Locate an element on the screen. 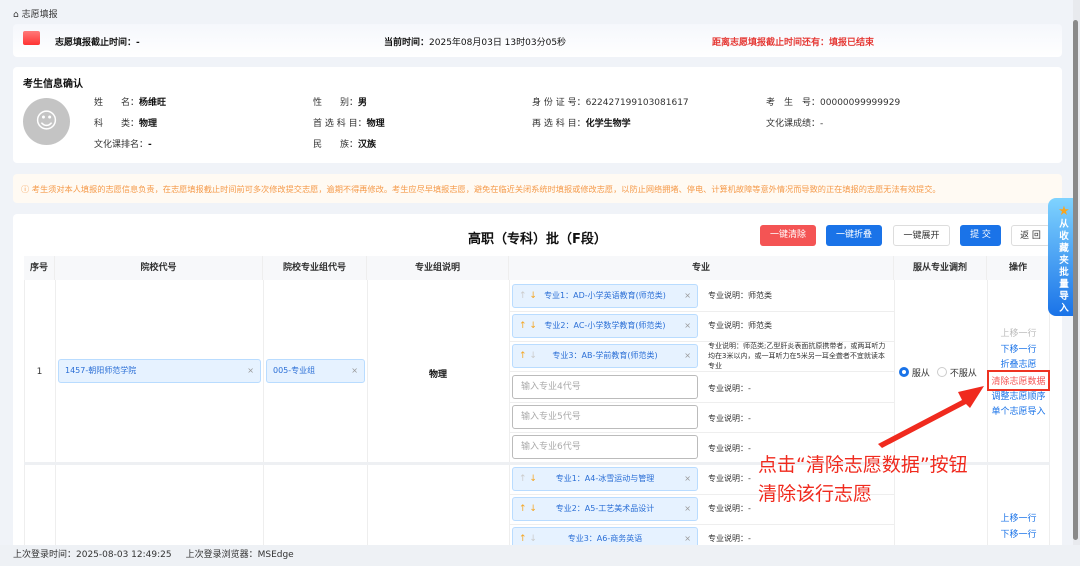  major-label: 专业1：A4-冰雪运动与管理 is located at coordinates (605, 478).